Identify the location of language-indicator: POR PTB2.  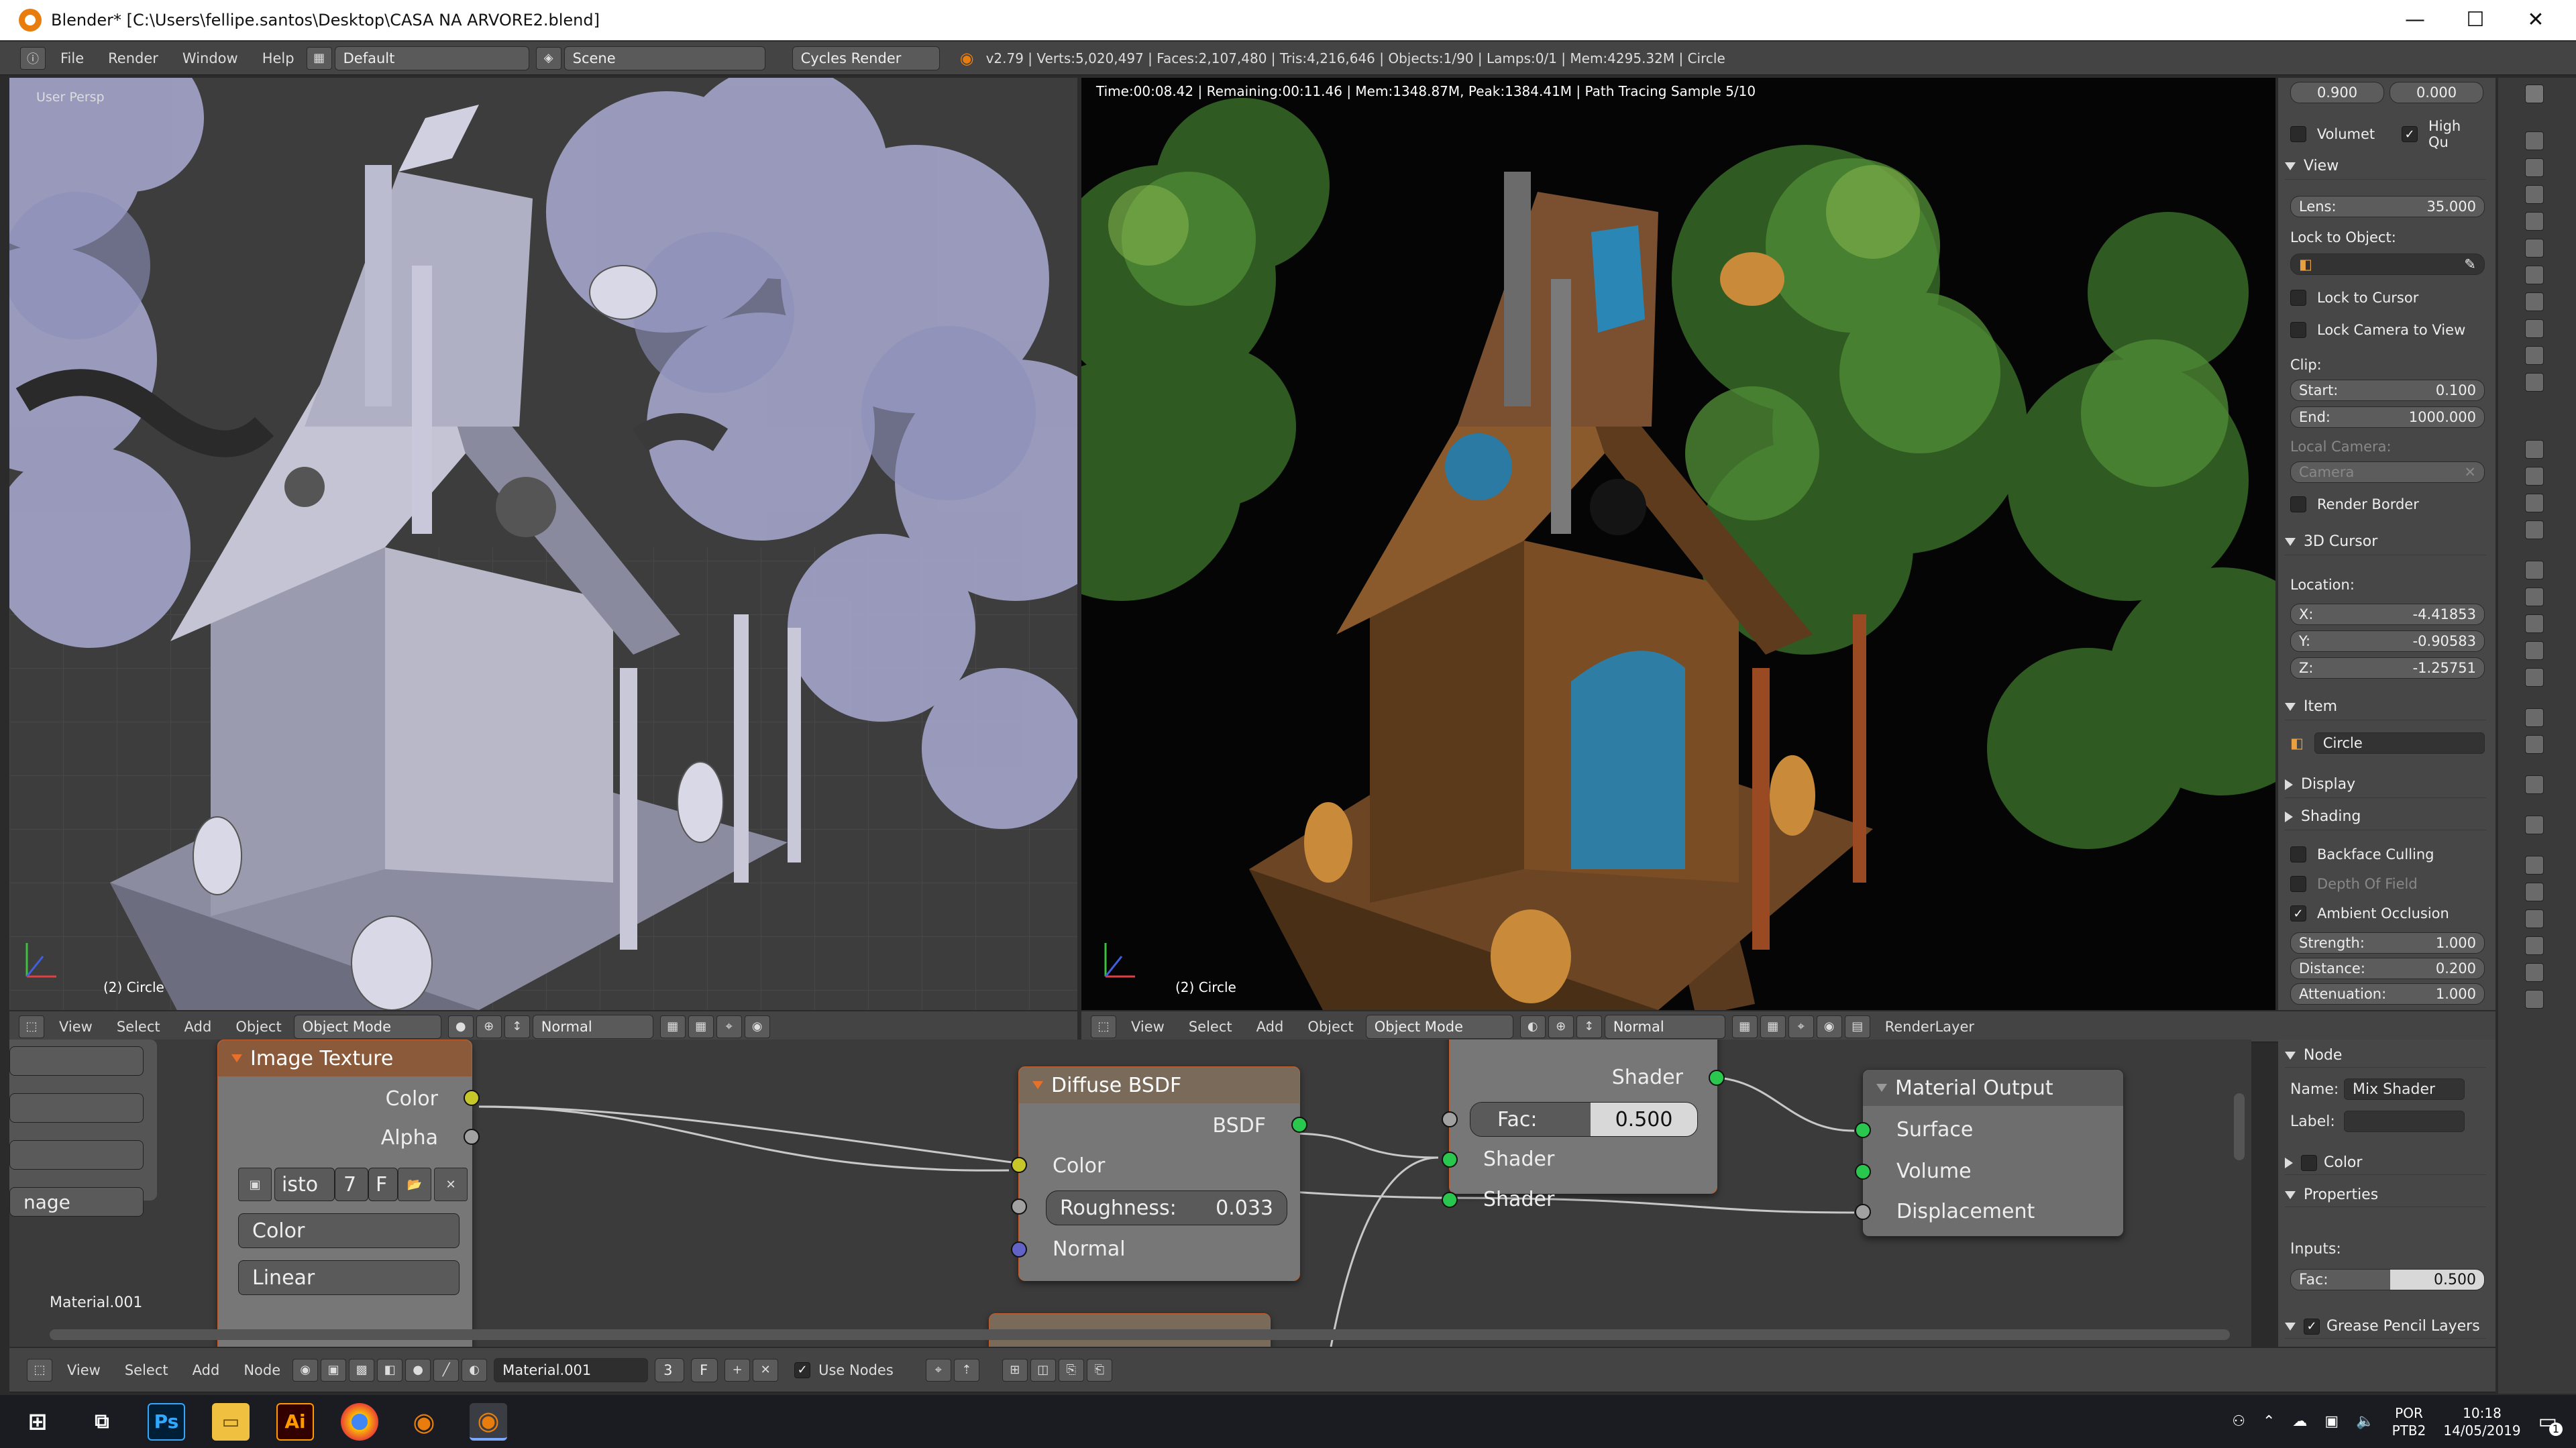
(2409, 1421).